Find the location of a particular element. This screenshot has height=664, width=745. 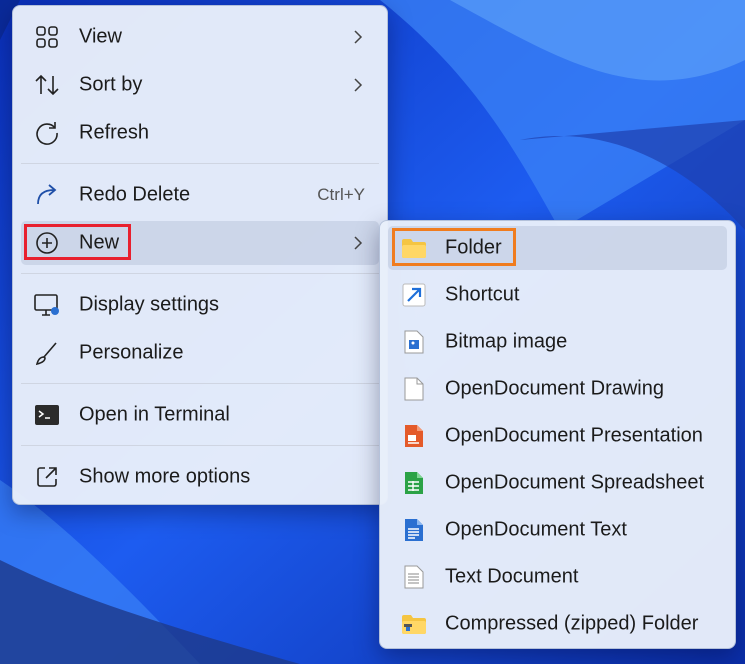

menu-item-label: Show more options is located at coordinates (165, 476).